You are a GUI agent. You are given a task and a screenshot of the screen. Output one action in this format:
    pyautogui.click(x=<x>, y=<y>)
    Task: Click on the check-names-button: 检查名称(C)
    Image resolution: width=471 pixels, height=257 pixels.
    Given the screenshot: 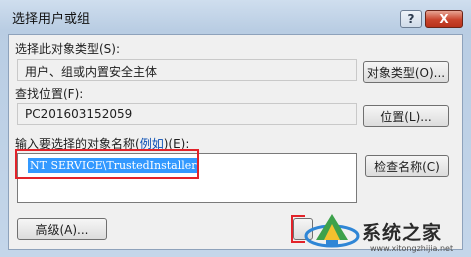 What is the action you would take?
    pyautogui.click(x=407, y=166)
    